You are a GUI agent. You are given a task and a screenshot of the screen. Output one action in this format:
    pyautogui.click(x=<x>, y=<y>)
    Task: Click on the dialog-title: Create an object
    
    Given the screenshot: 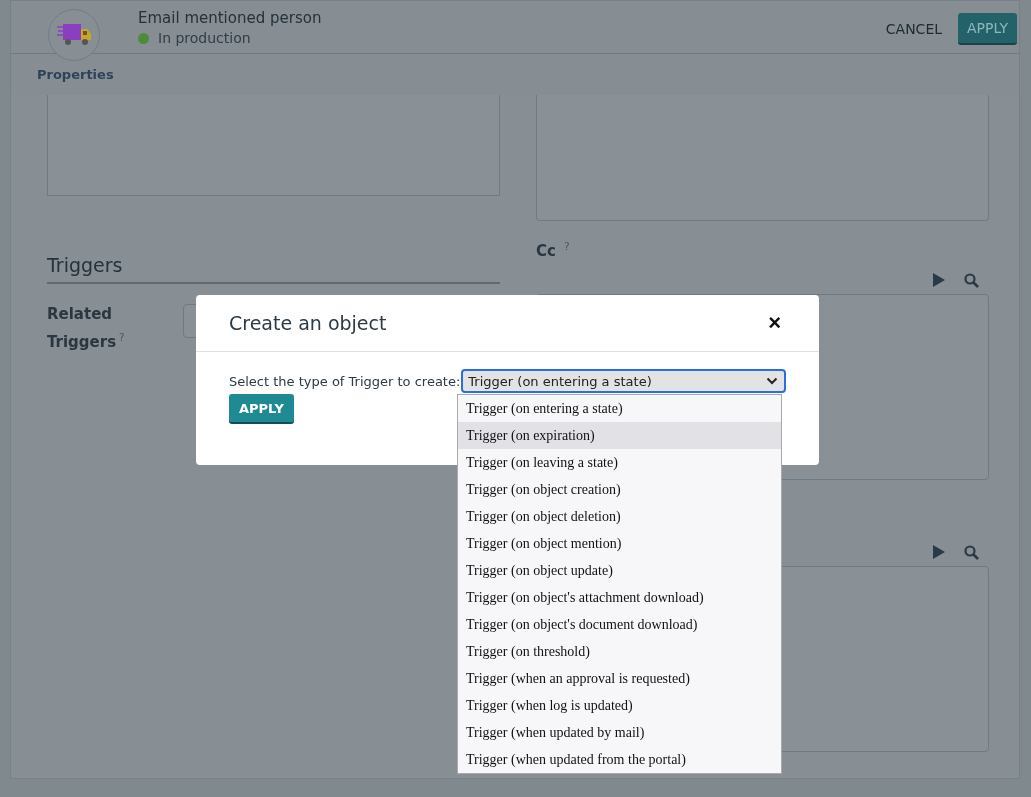 What is the action you would take?
    pyautogui.click(x=308, y=323)
    